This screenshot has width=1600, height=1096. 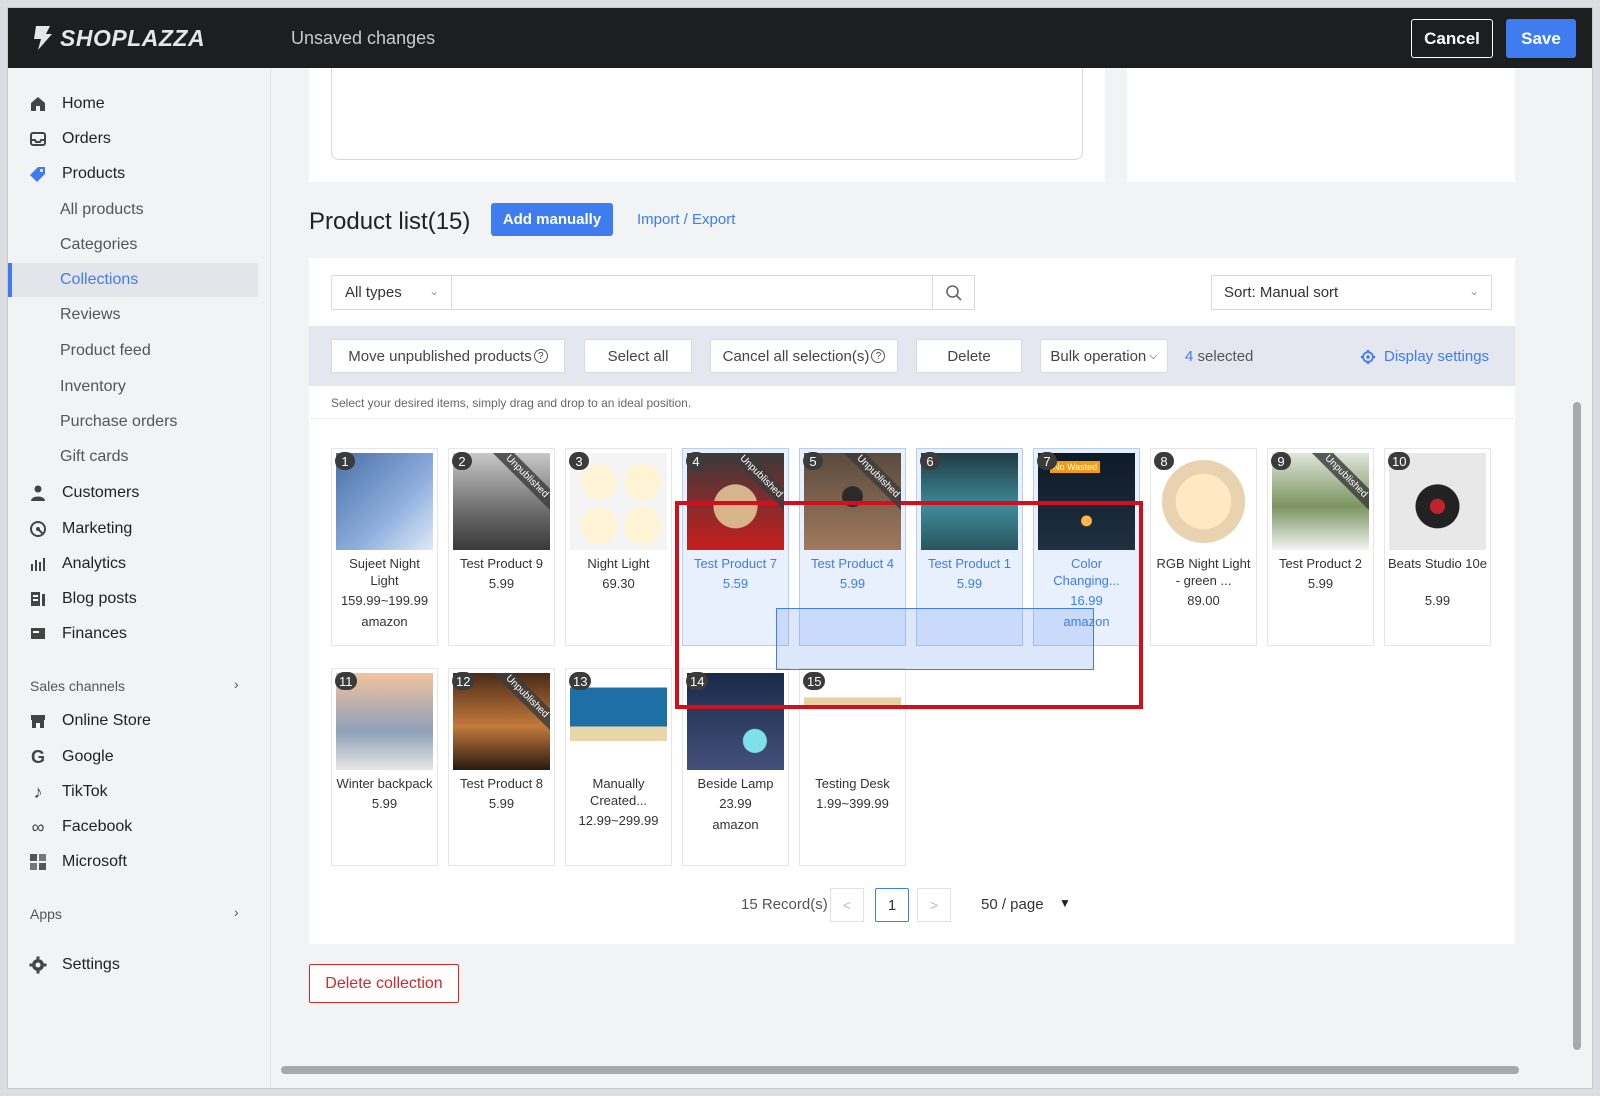 What do you see at coordinates (735, 783) in the screenshot?
I see `product-name: Beside Lamp` at bounding box center [735, 783].